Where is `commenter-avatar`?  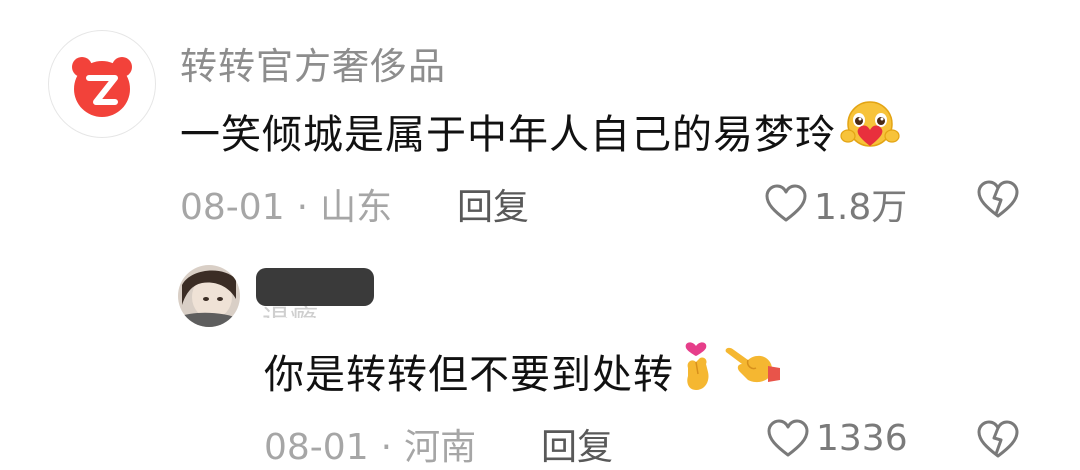
commenter-avatar is located at coordinates (102, 84).